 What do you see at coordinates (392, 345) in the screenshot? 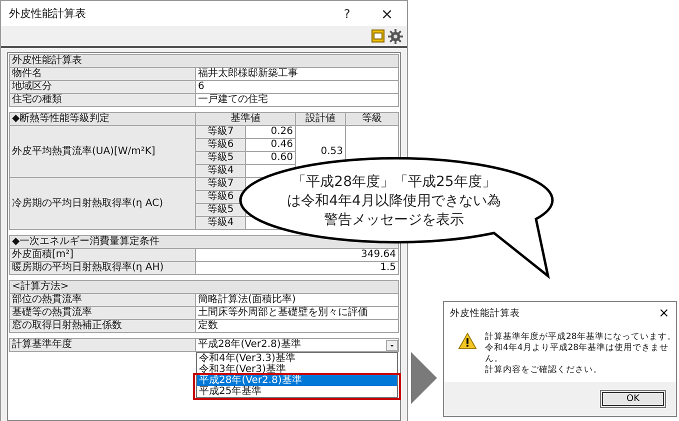
I see `caret-icon` at bounding box center [392, 345].